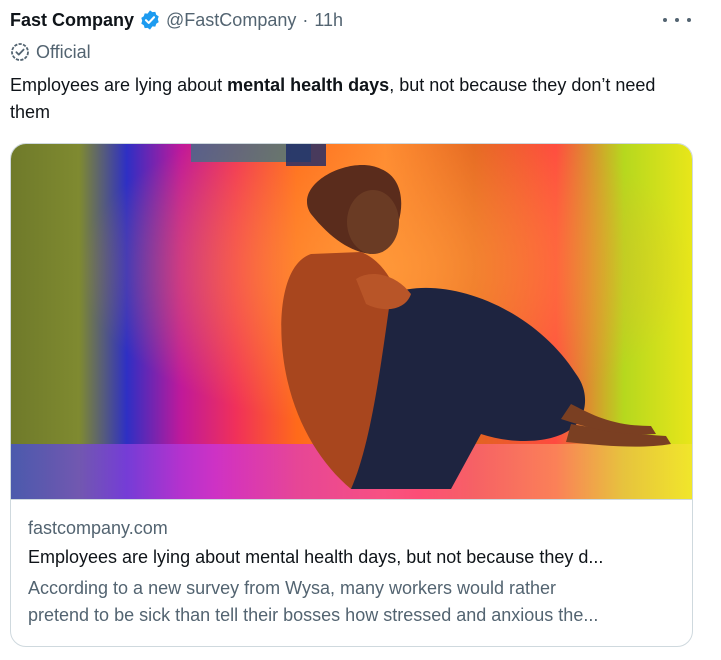 The width and height of the screenshot is (721, 660). Describe the element at coordinates (72, 20) in the screenshot. I see `author-name: Fast Company` at that location.